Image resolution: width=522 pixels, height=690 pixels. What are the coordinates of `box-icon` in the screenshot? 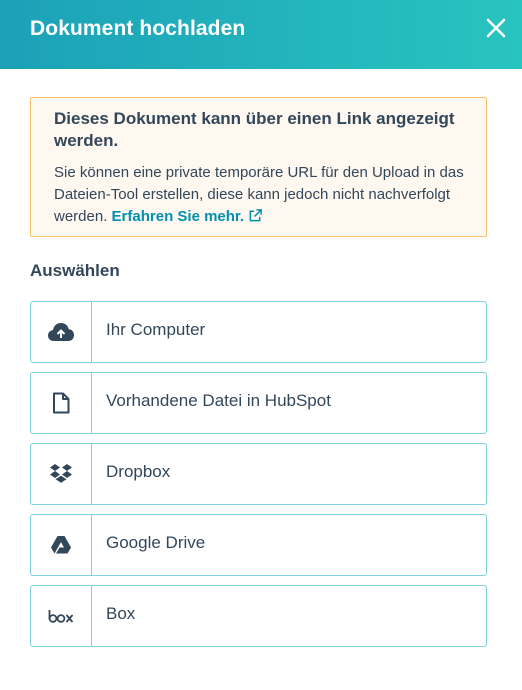 It's located at (61, 616).